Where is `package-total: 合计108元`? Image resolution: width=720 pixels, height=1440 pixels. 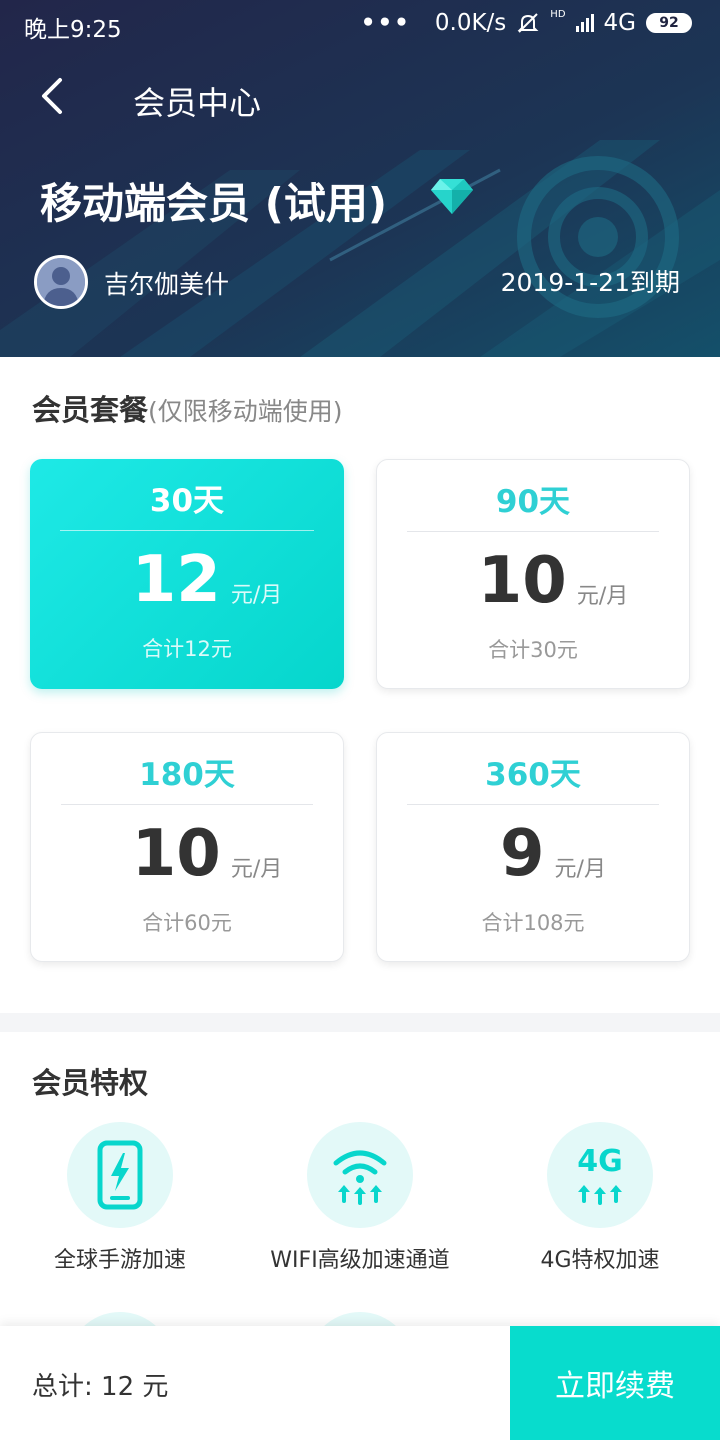
package-total: 合计108元 is located at coordinates (533, 923).